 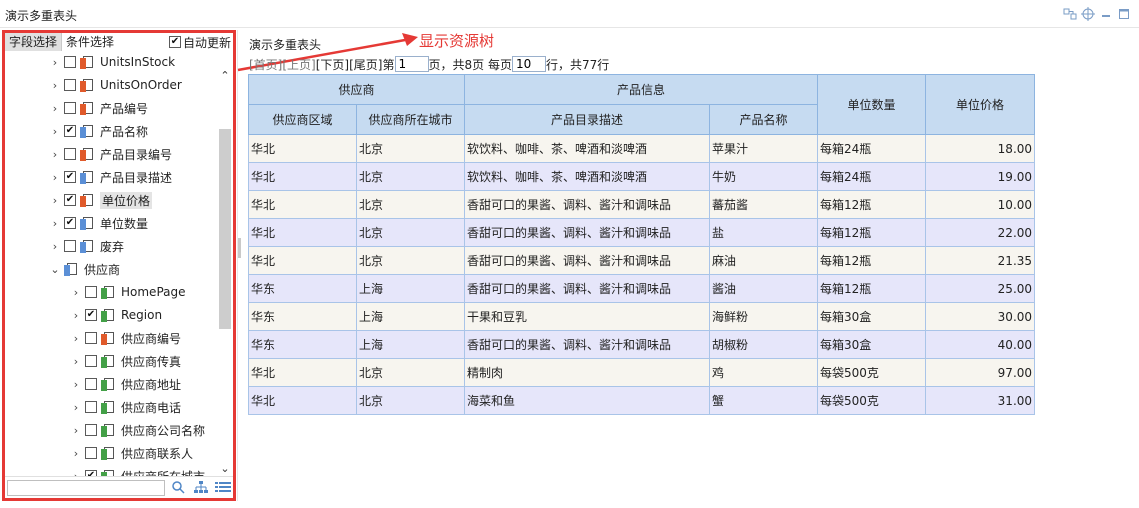 I want to click on chevron-down-icon: ⌄, so click(x=55, y=269).